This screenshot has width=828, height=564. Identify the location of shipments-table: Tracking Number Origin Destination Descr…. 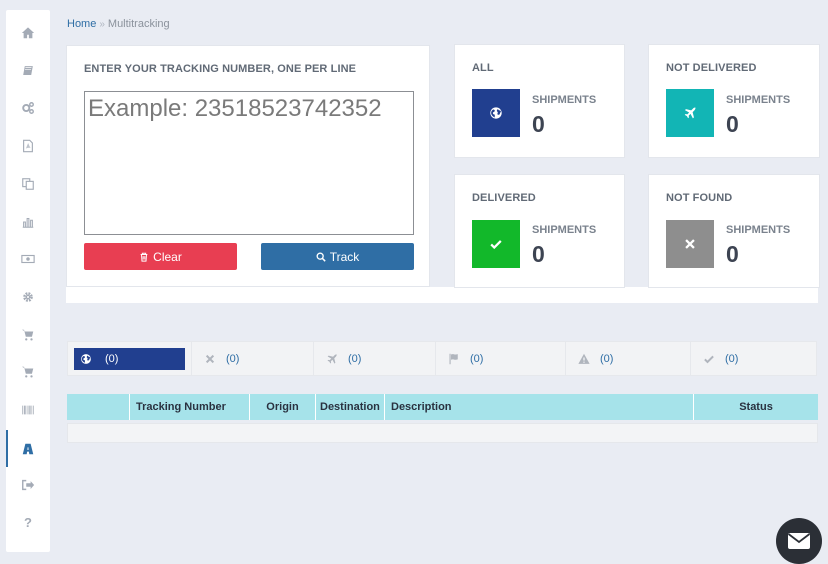
(442, 418).